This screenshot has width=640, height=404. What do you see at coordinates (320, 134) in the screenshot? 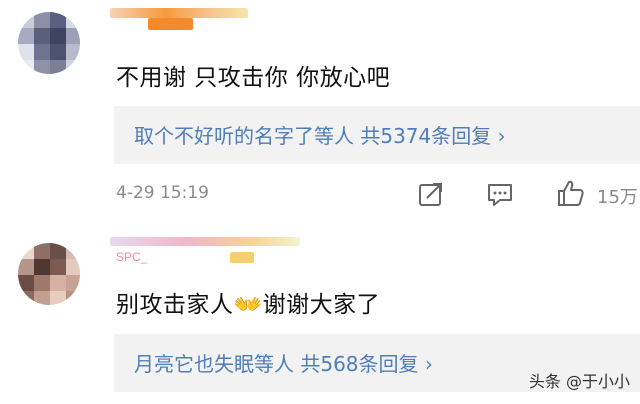
I see `replies-link: 取个不好听的名字了等人 共5374条回复 ›` at bounding box center [320, 134].